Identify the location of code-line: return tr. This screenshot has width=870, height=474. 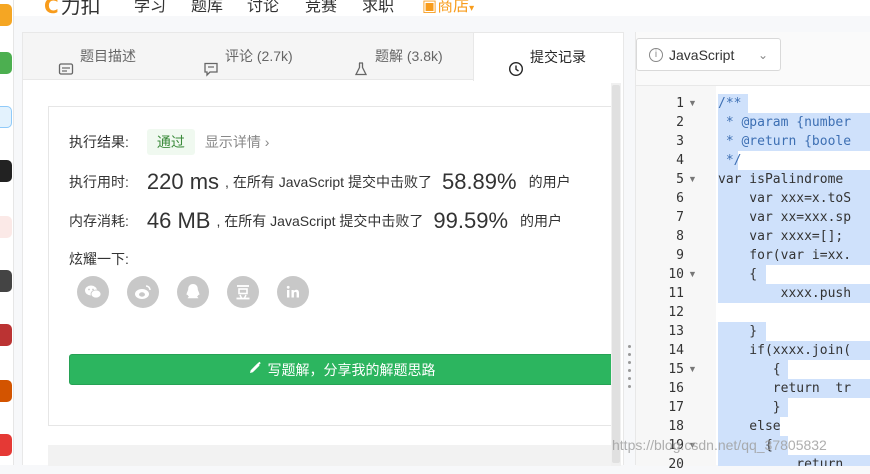
(785, 388).